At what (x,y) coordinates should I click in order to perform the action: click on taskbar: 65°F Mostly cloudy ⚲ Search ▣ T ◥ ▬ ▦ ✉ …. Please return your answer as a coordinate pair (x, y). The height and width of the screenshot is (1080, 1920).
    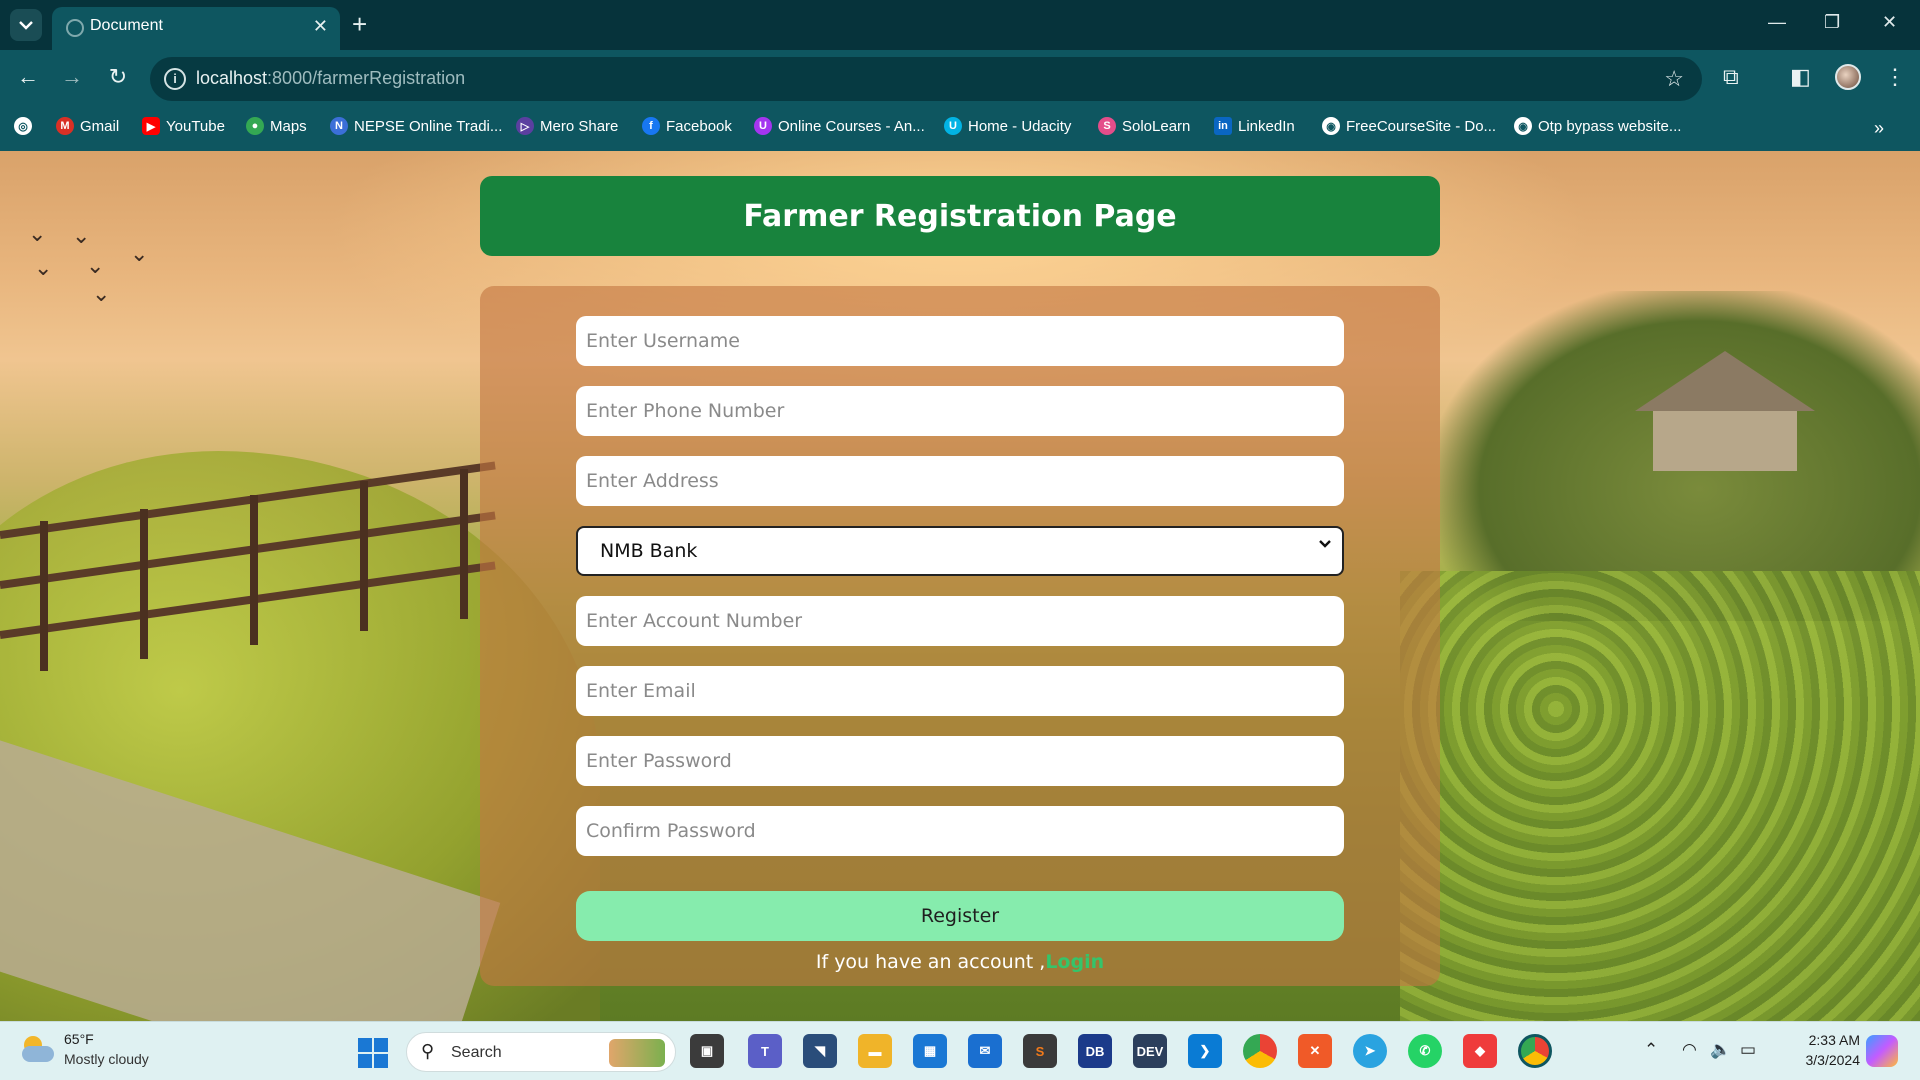
    Looking at the image, I should click on (960, 1050).